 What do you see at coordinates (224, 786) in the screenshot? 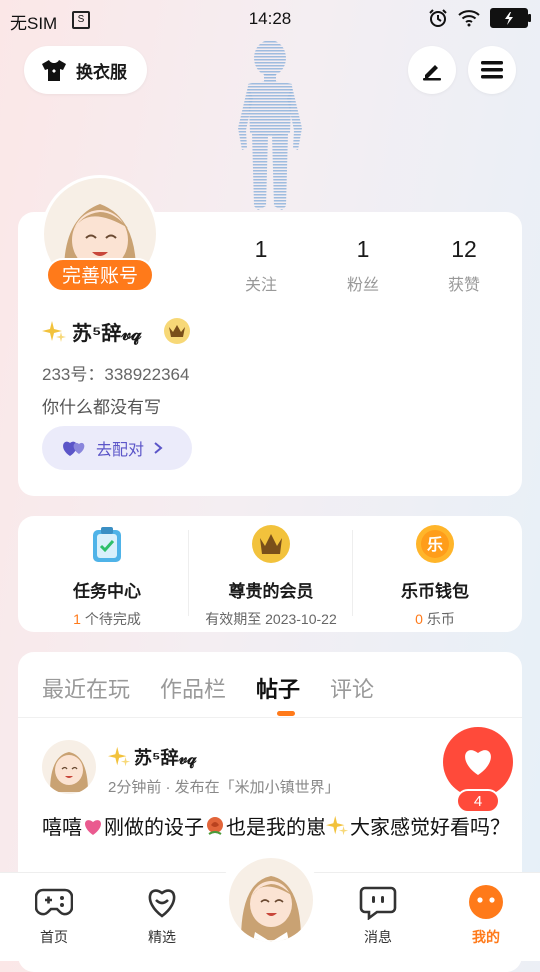
I see `post-meta: 2分钟前 · 发布在「米加小镇世界」` at bounding box center [224, 786].